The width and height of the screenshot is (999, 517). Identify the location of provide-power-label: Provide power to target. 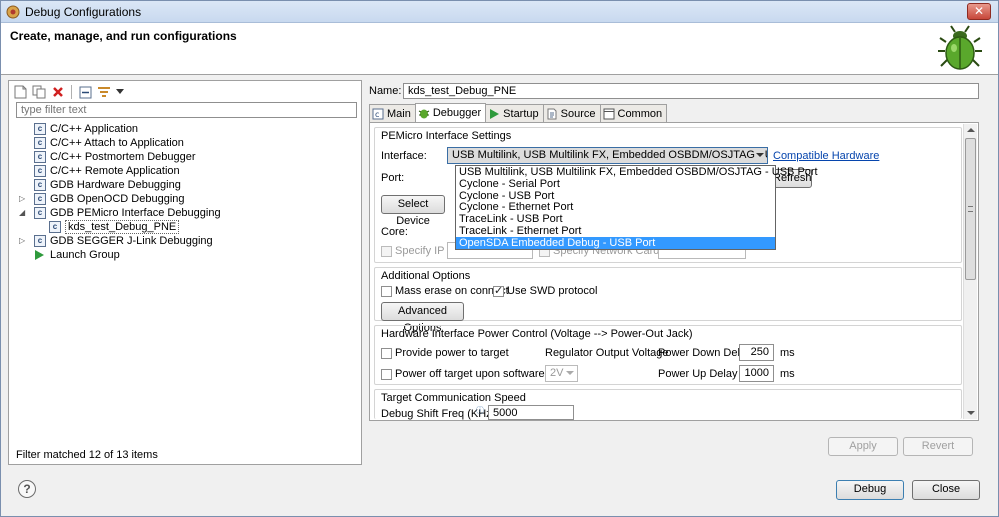
(452, 353).